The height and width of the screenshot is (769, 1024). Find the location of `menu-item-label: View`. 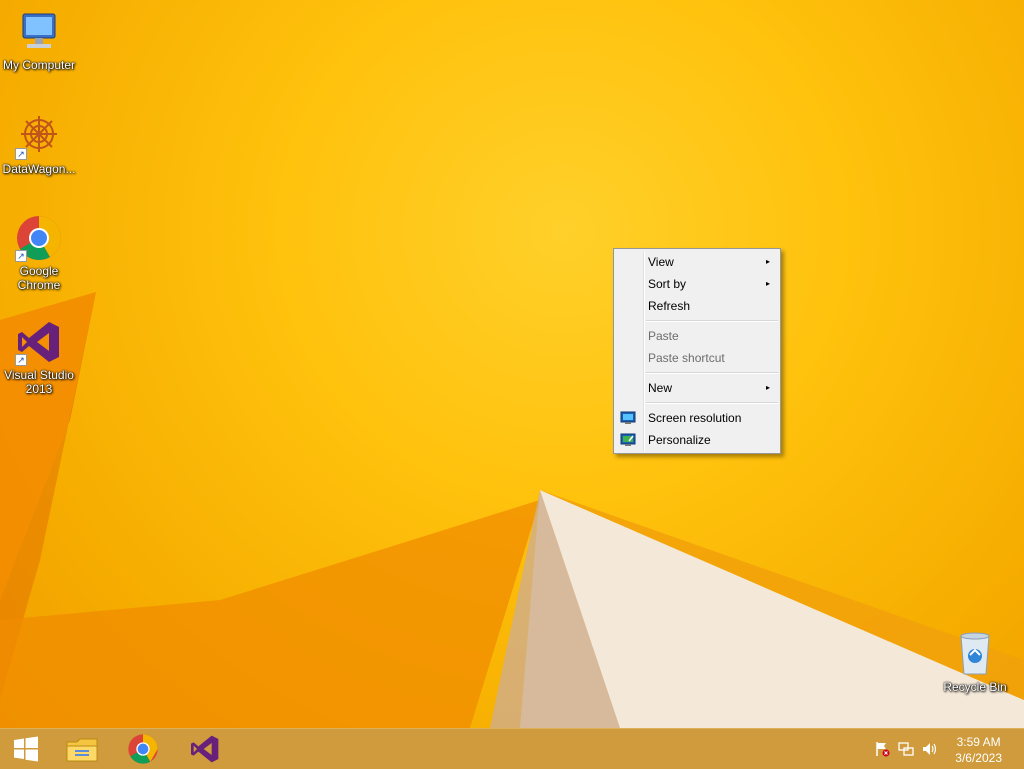

menu-item-label: View is located at coordinates (661, 262).